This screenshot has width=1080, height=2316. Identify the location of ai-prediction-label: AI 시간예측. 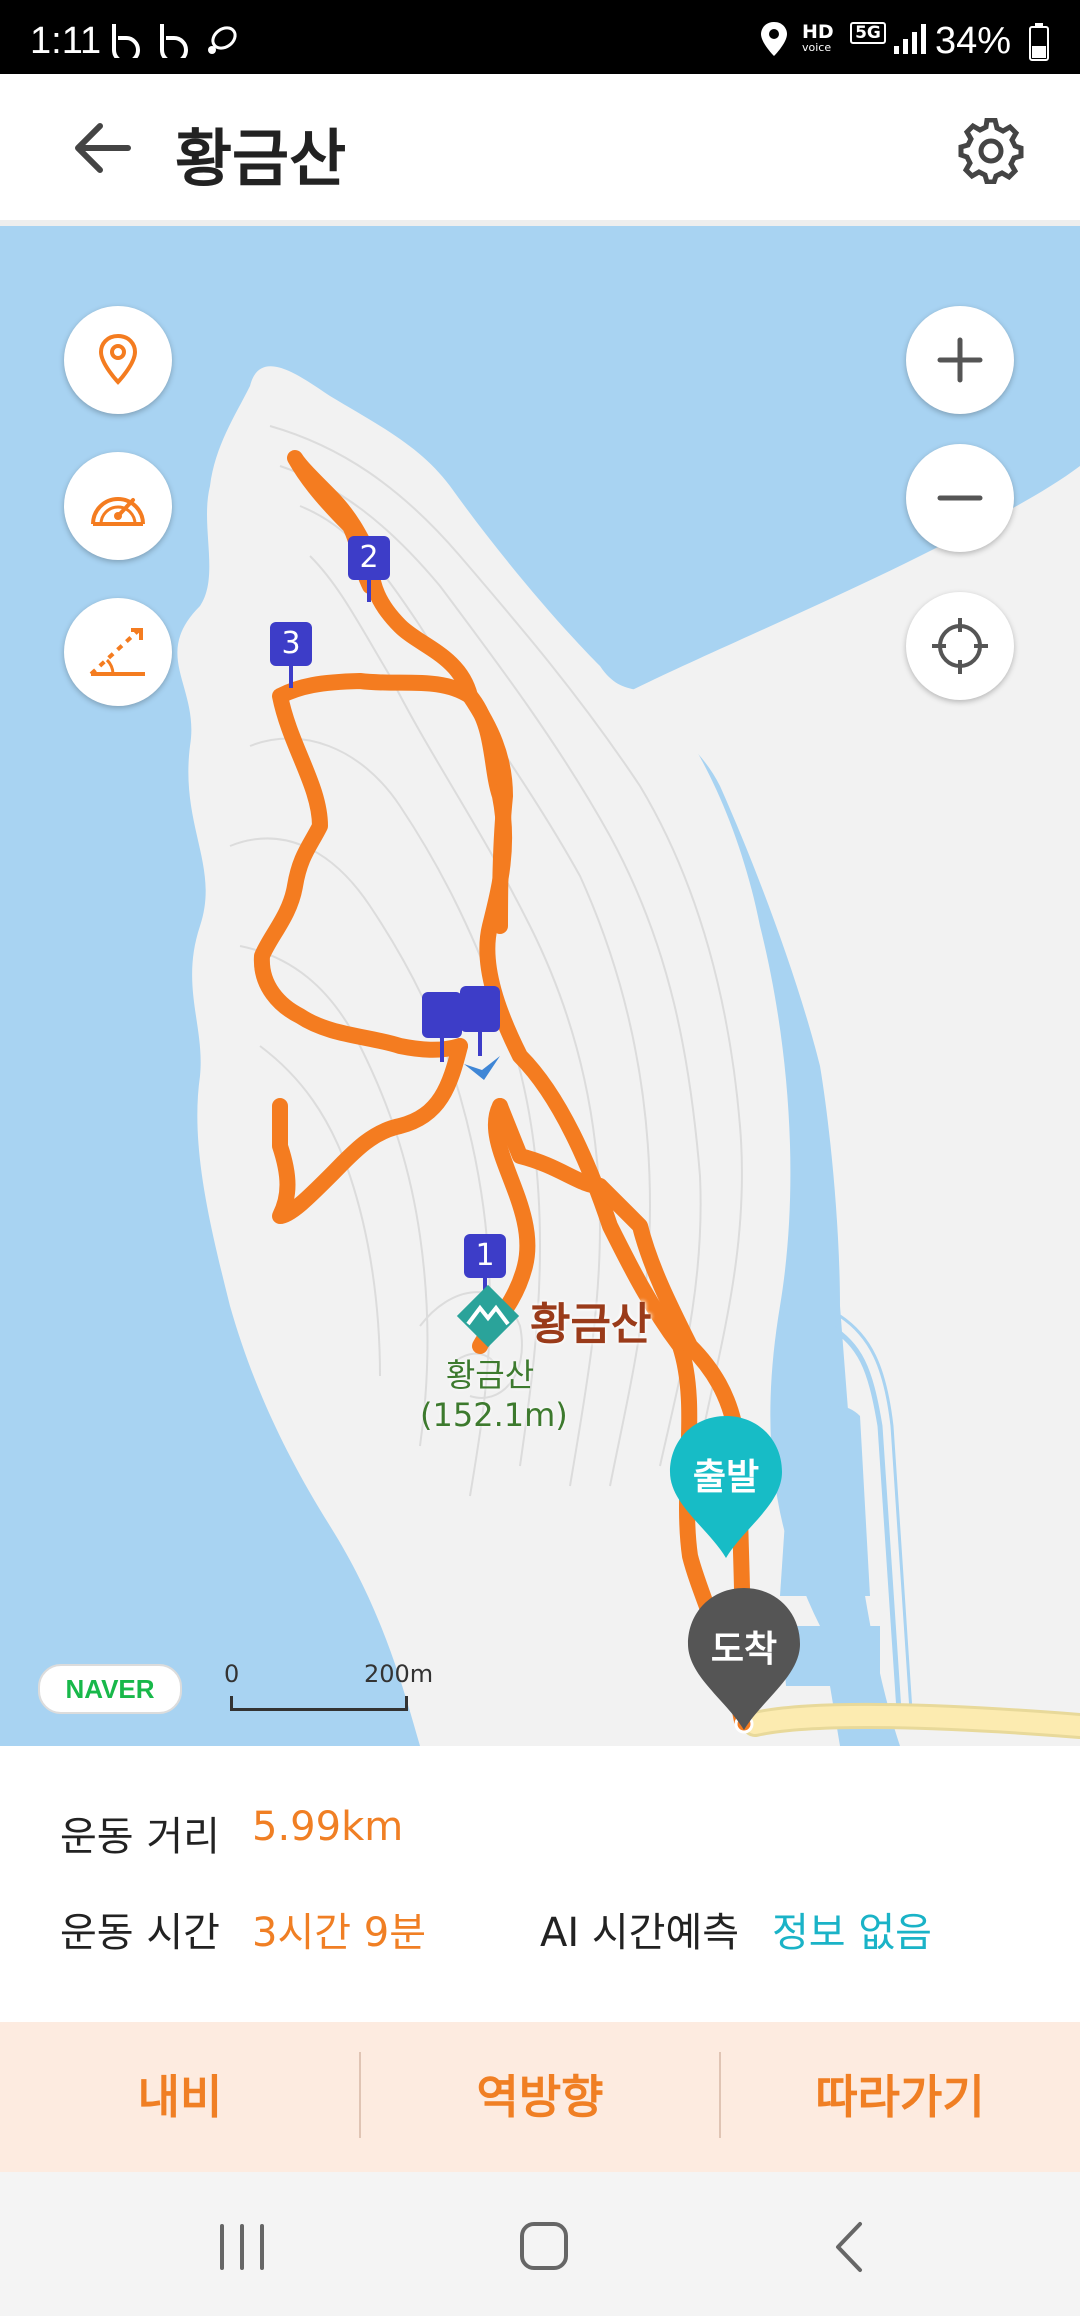
(640, 1933).